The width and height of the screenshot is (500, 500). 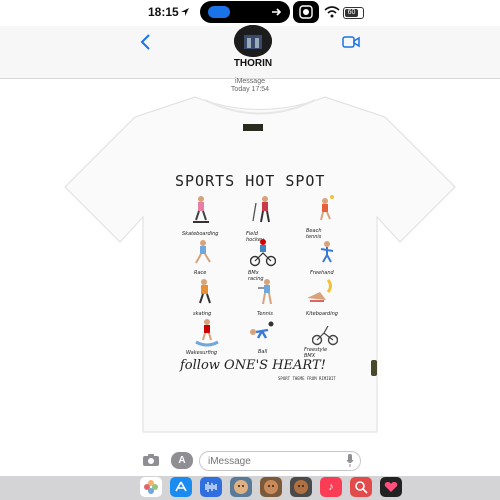 I want to click on service-label: iMessage, so click(x=250, y=81).